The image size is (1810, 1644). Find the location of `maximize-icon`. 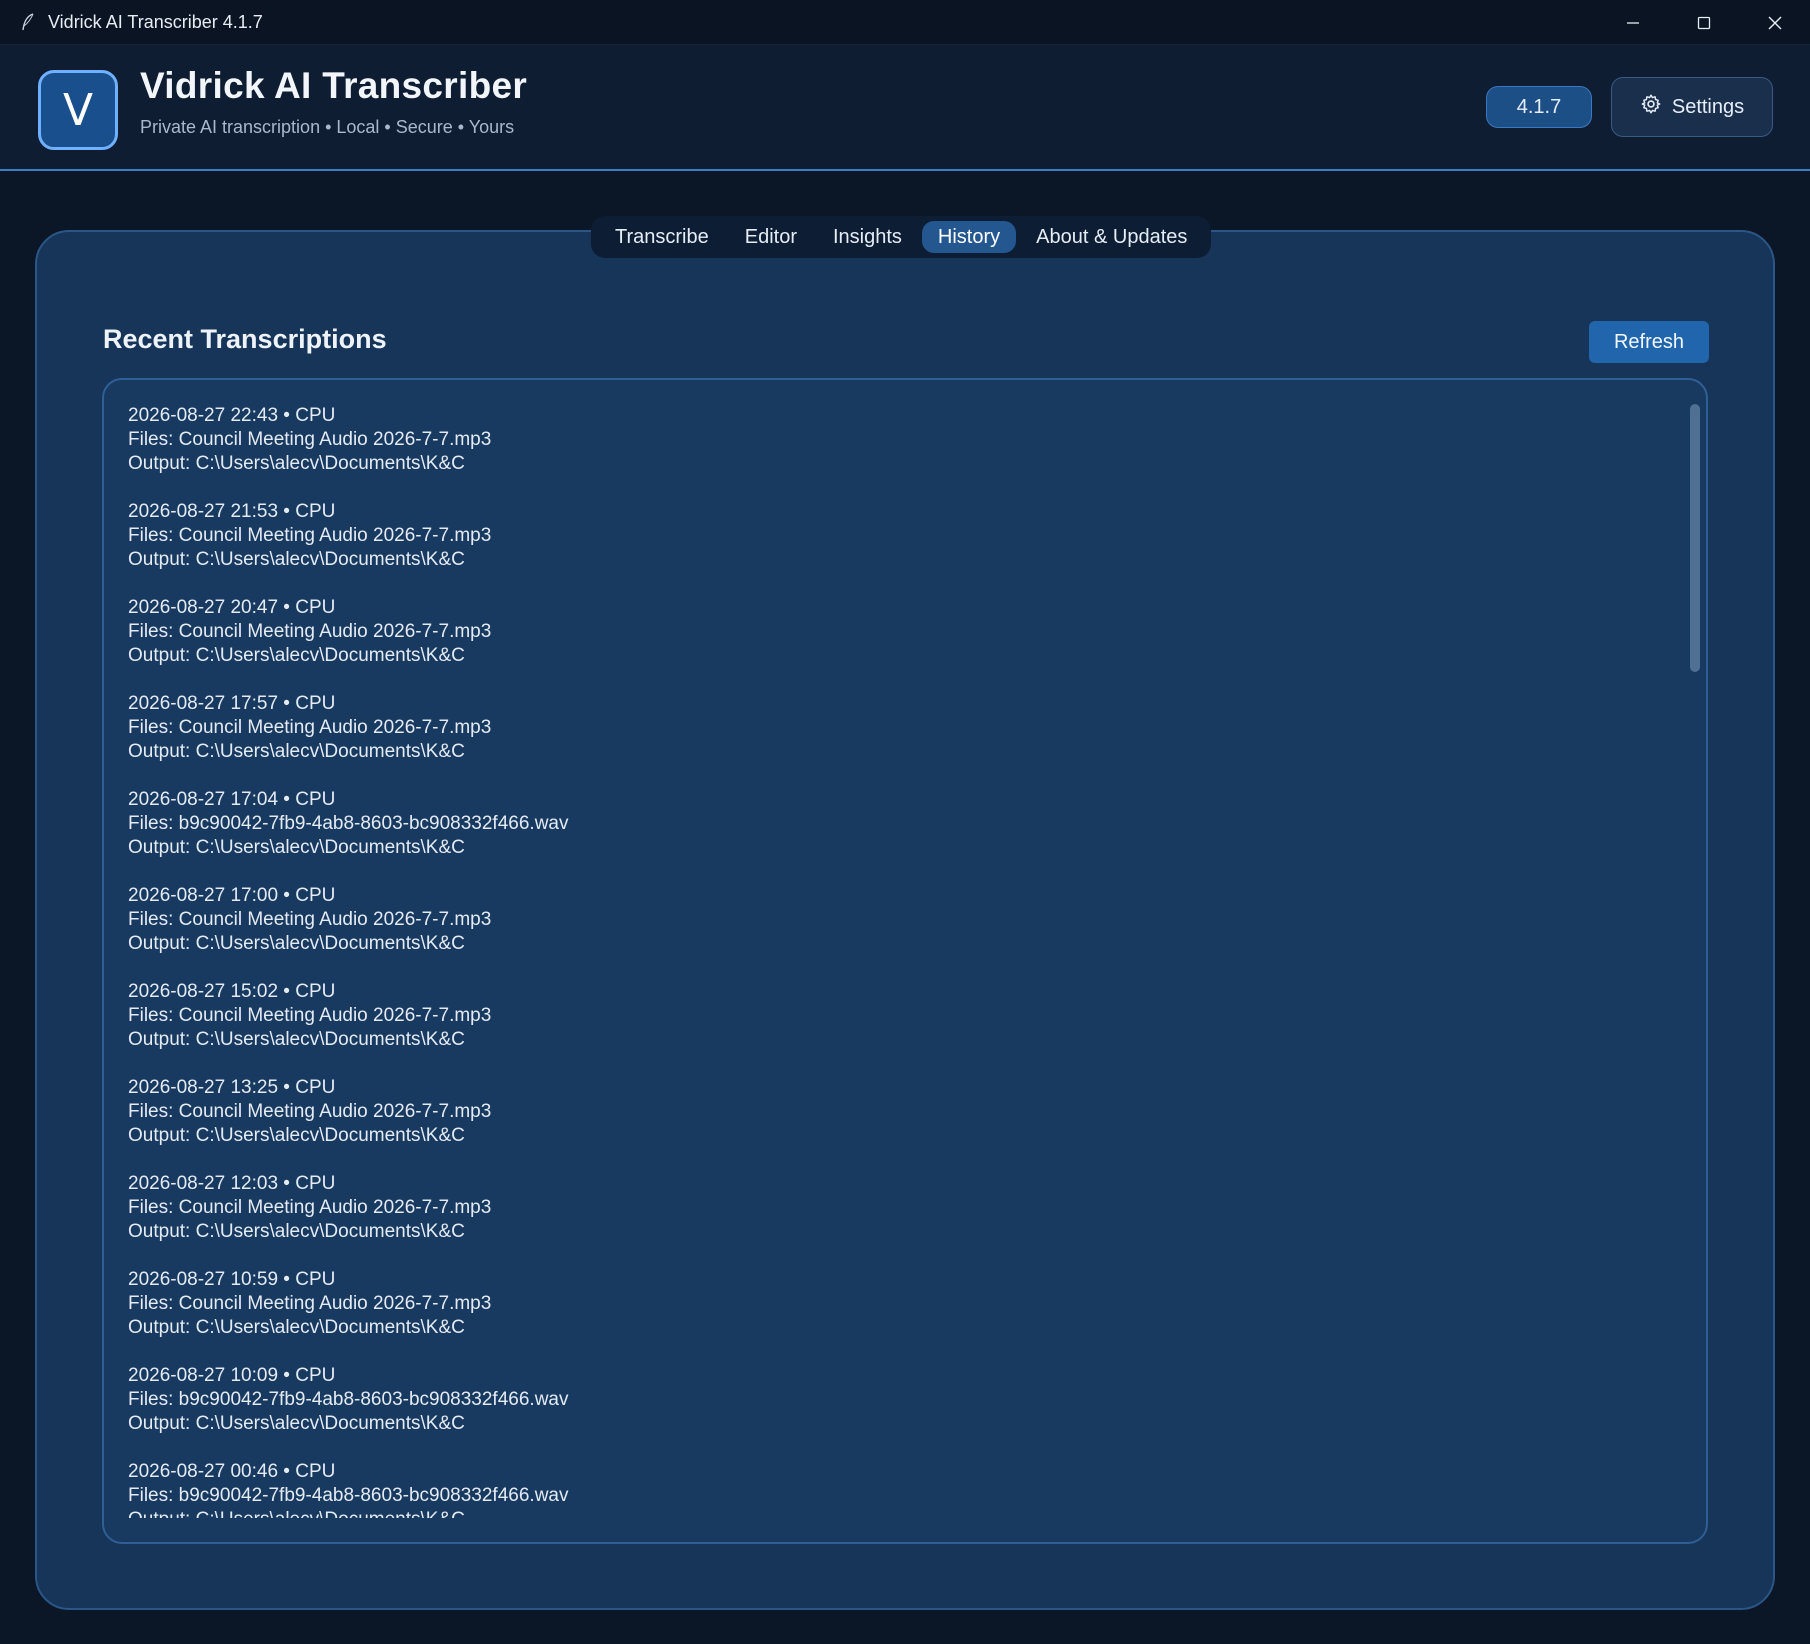

maximize-icon is located at coordinates (1704, 23).